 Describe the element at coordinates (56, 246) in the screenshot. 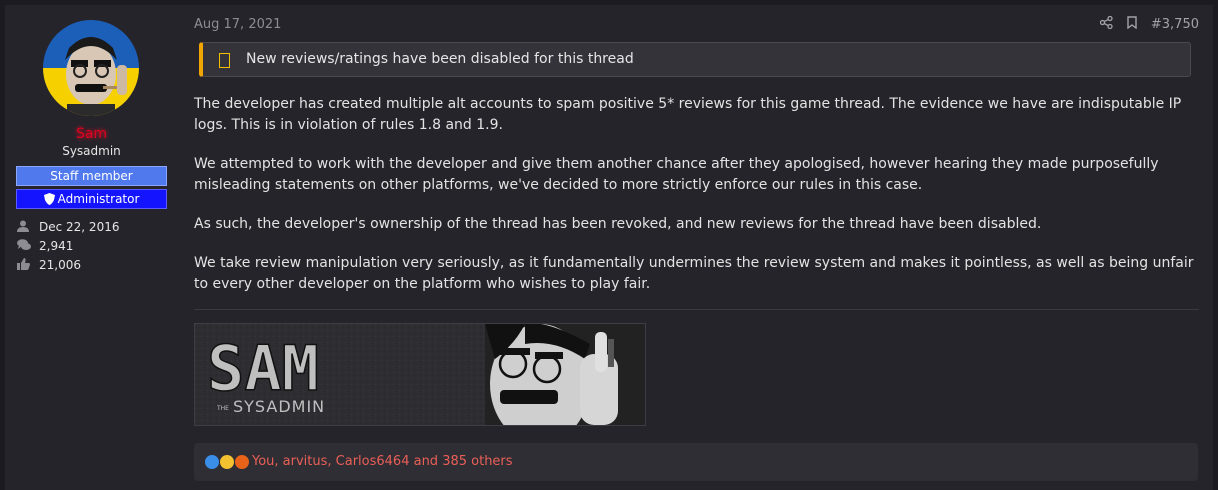

I see `stat-messages-value: 2,941` at that location.